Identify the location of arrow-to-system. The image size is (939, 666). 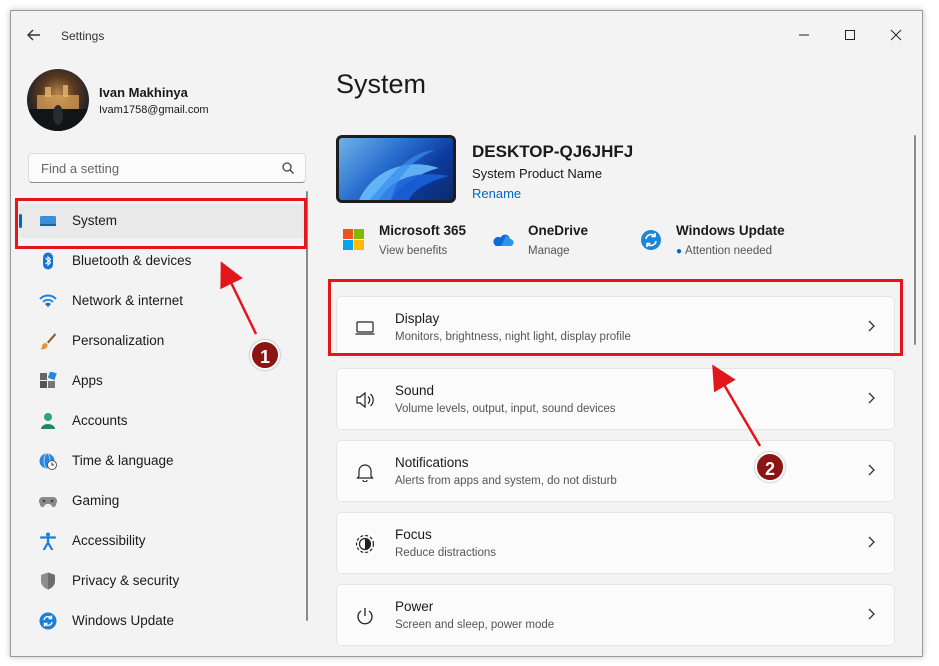
(239, 298).